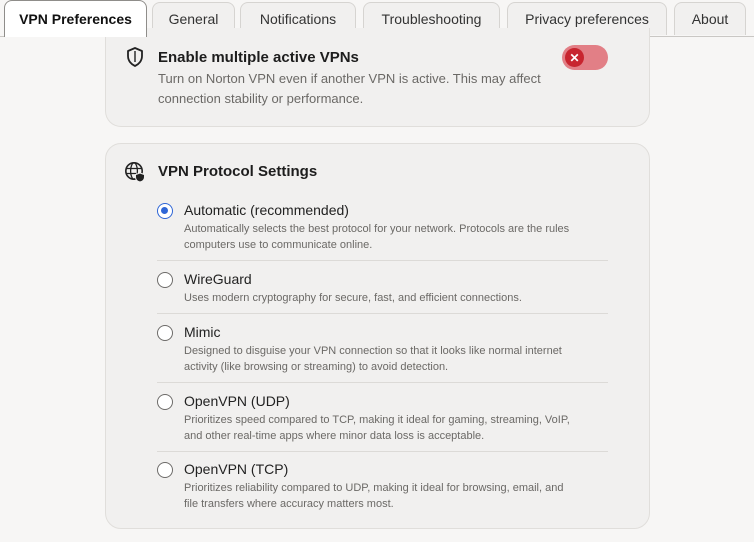  What do you see at coordinates (165, 280) in the screenshot?
I see `radio-button-wireguard` at bounding box center [165, 280].